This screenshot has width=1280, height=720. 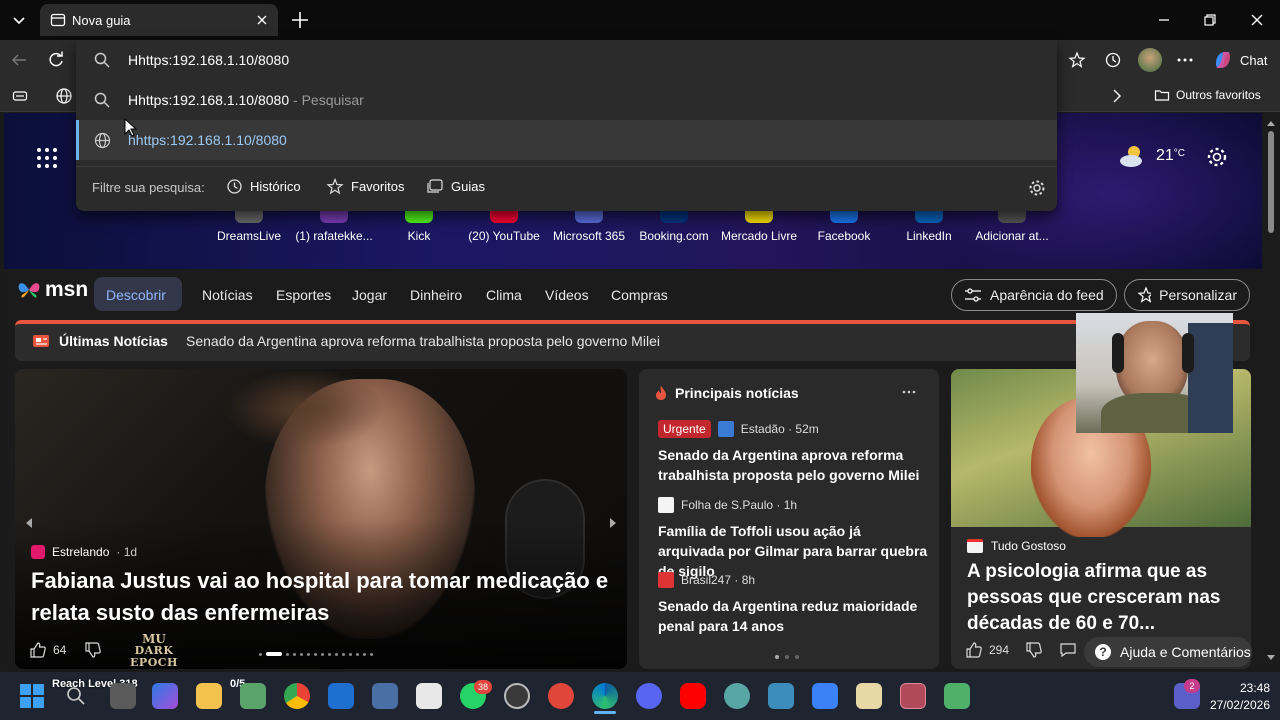 I want to click on star-sparkle-icon, so click(x=1144, y=294).